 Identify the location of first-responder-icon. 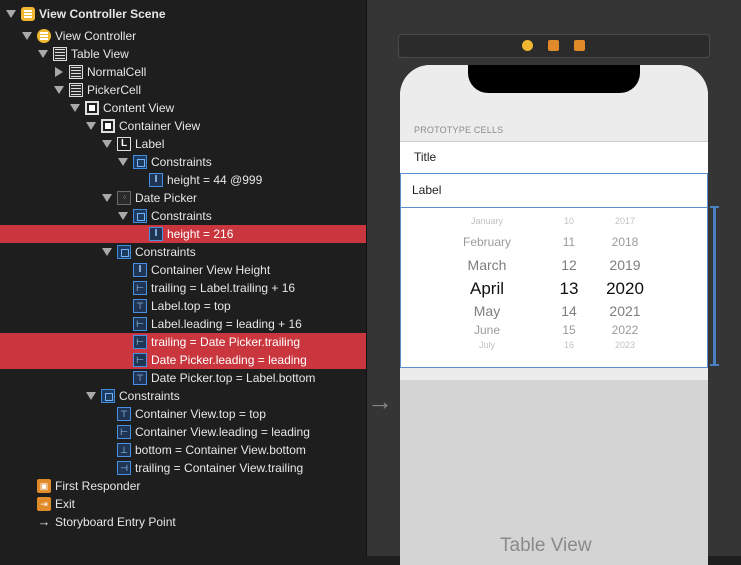
(553, 45).